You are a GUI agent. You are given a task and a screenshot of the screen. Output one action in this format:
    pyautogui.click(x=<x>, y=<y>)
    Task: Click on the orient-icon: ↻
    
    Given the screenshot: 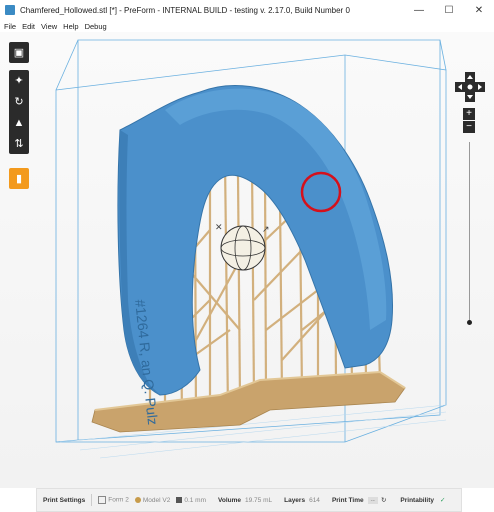 What is the action you would take?
    pyautogui.click(x=19, y=101)
    